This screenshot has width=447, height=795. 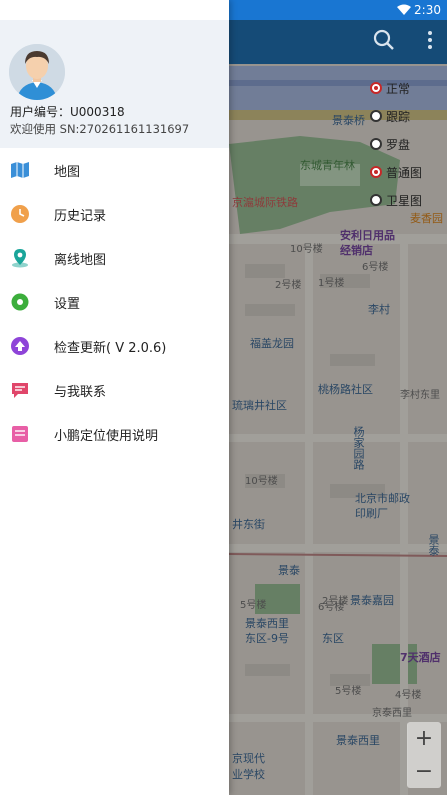 I want to click on clock-icon, so click(x=20, y=214).